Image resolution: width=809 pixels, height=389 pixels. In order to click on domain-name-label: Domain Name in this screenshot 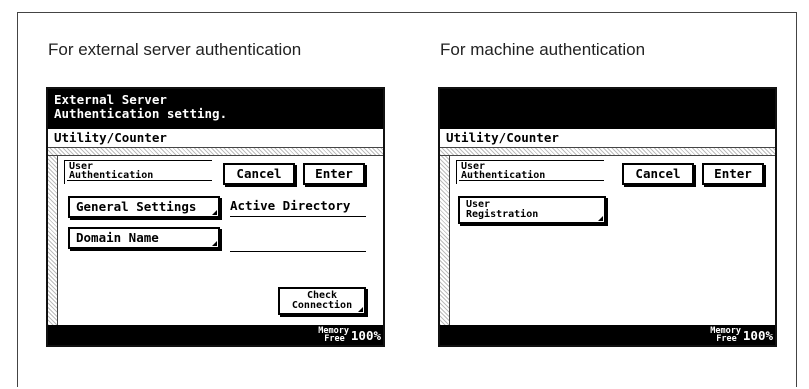, I will do `click(117, 237)`.